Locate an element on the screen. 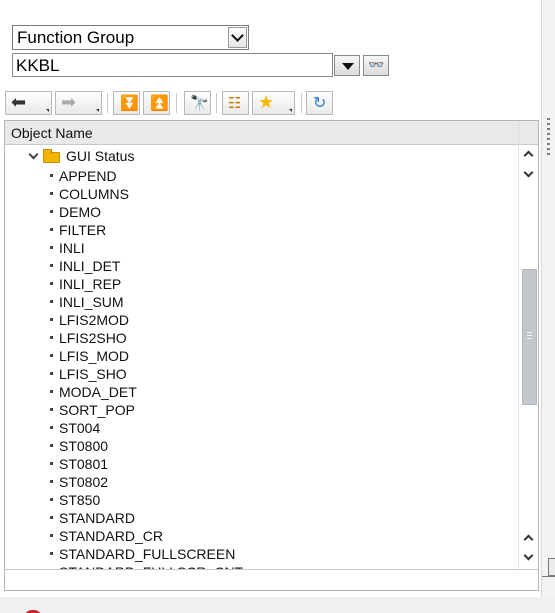 The width and height of the screenshot is (555, 613). object-type-dropdown-button is located at coordinates (237, 37).